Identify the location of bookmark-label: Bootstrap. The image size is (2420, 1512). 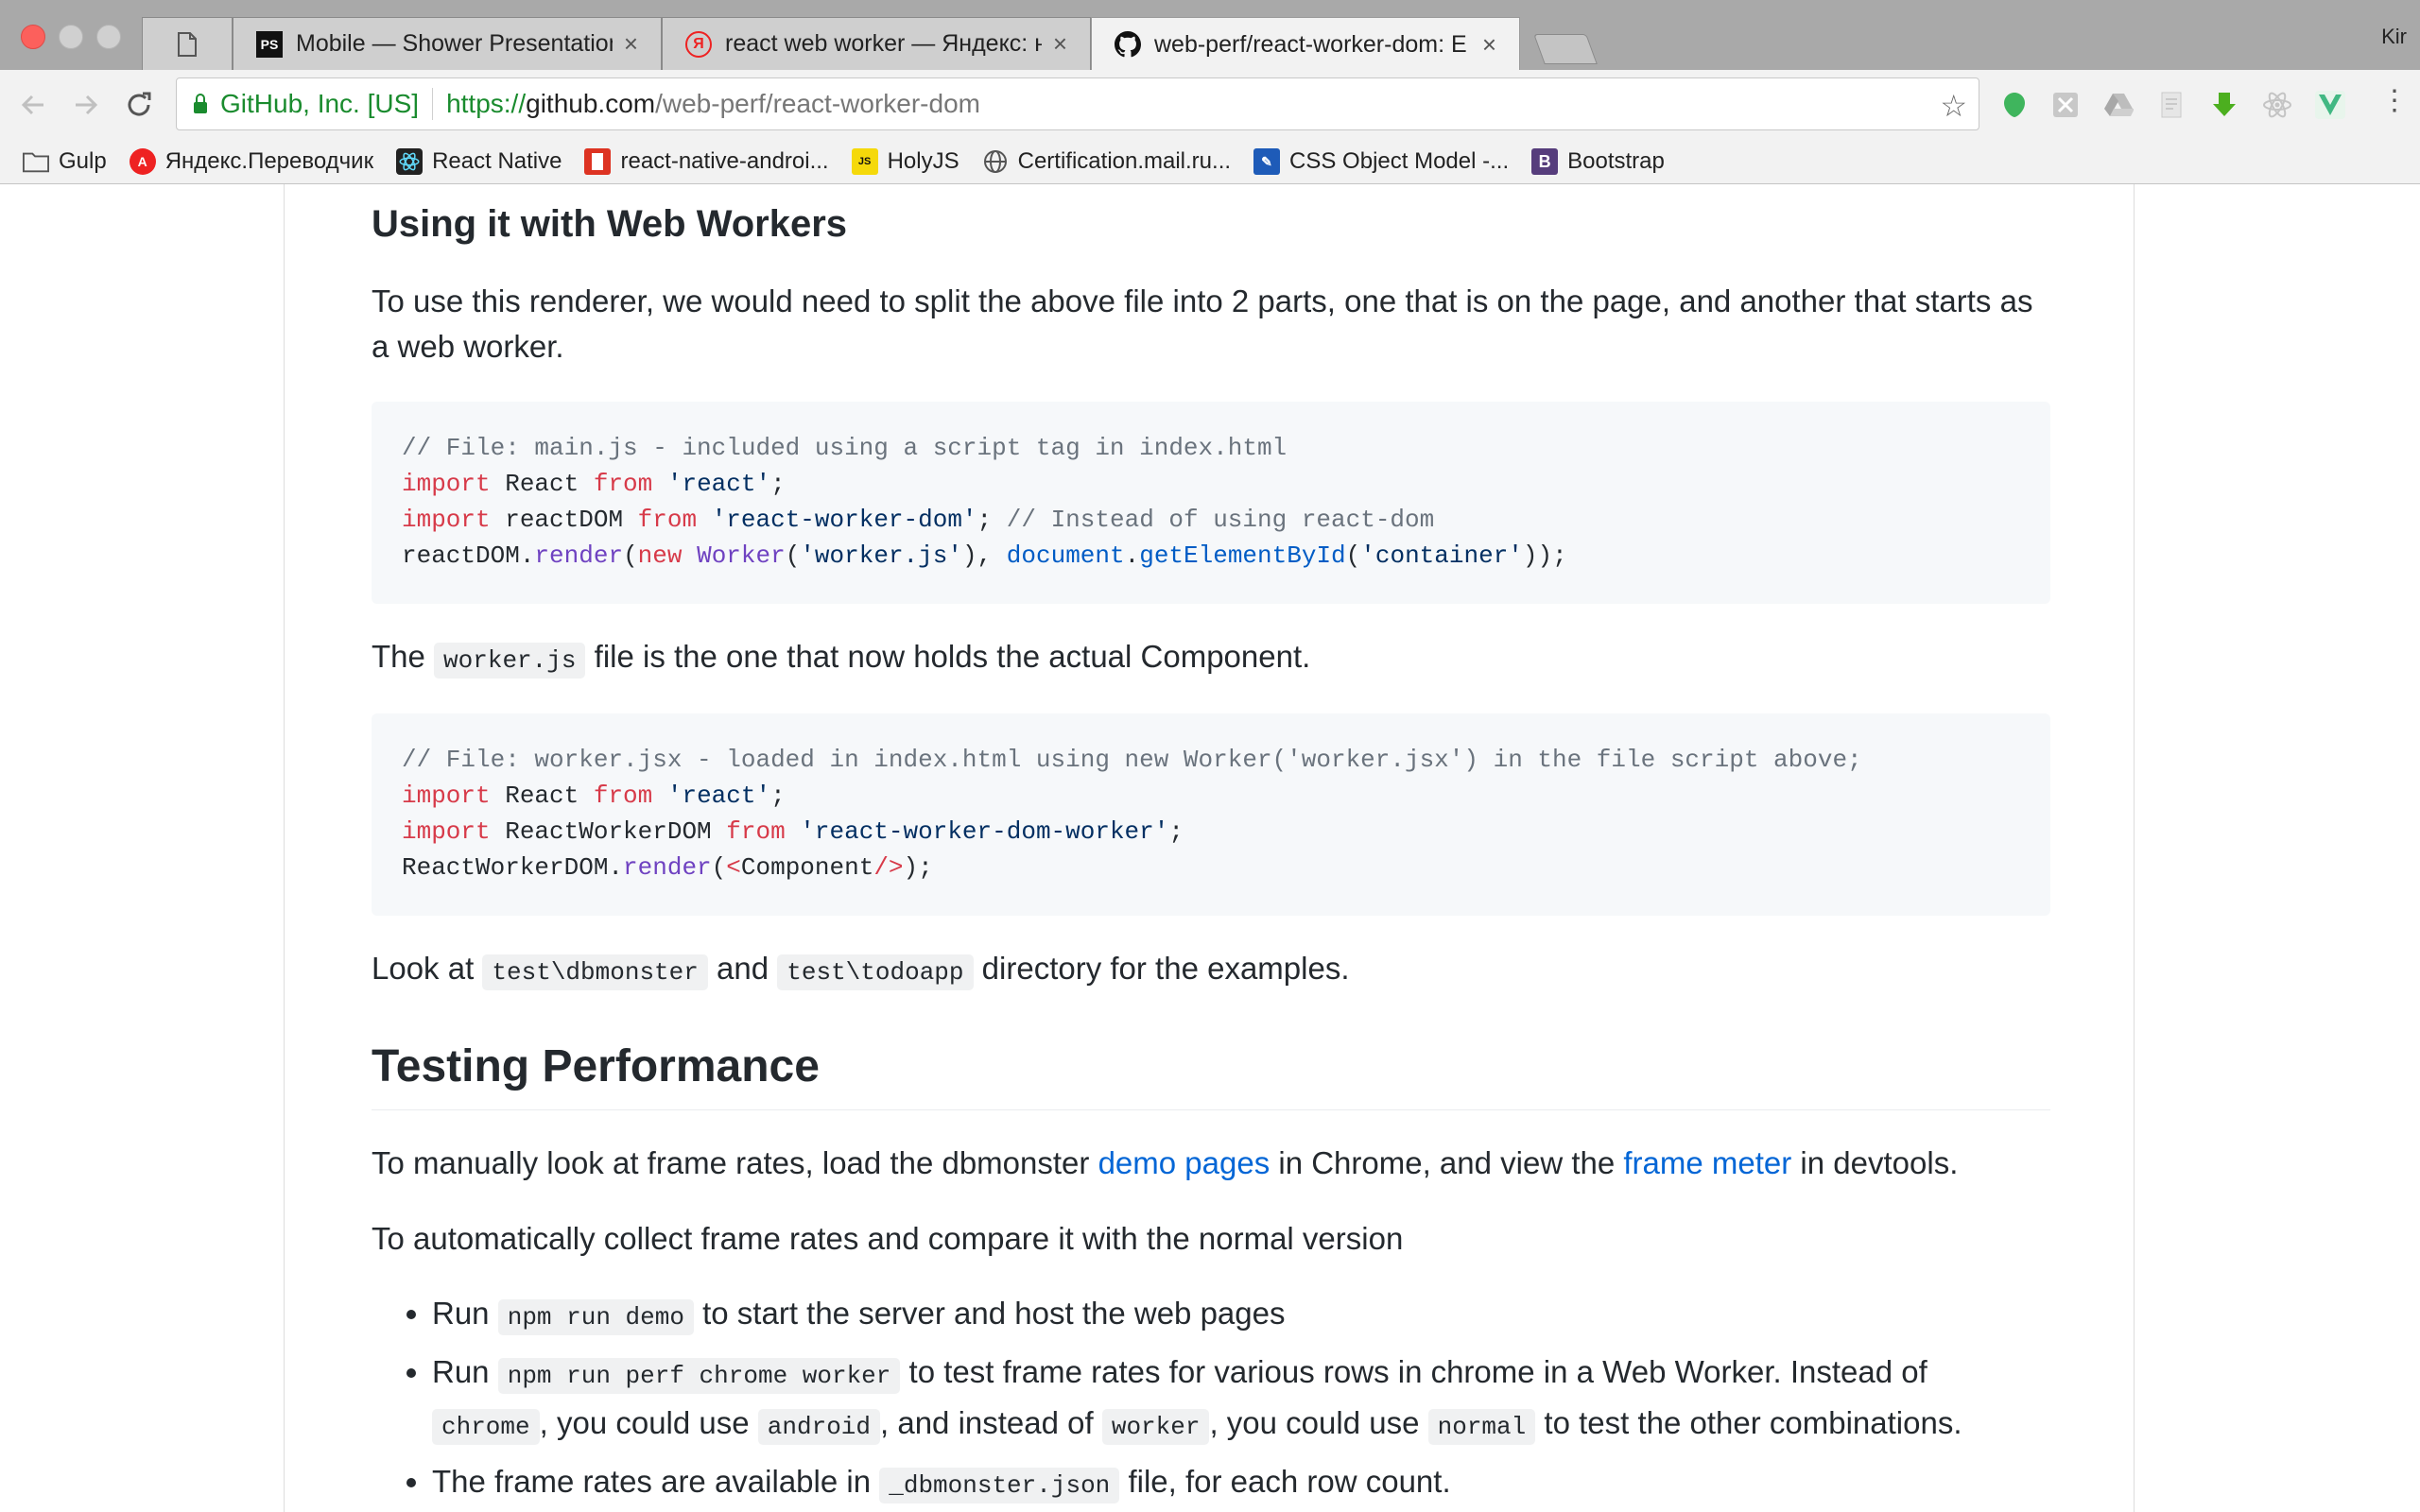
(1616, 161).